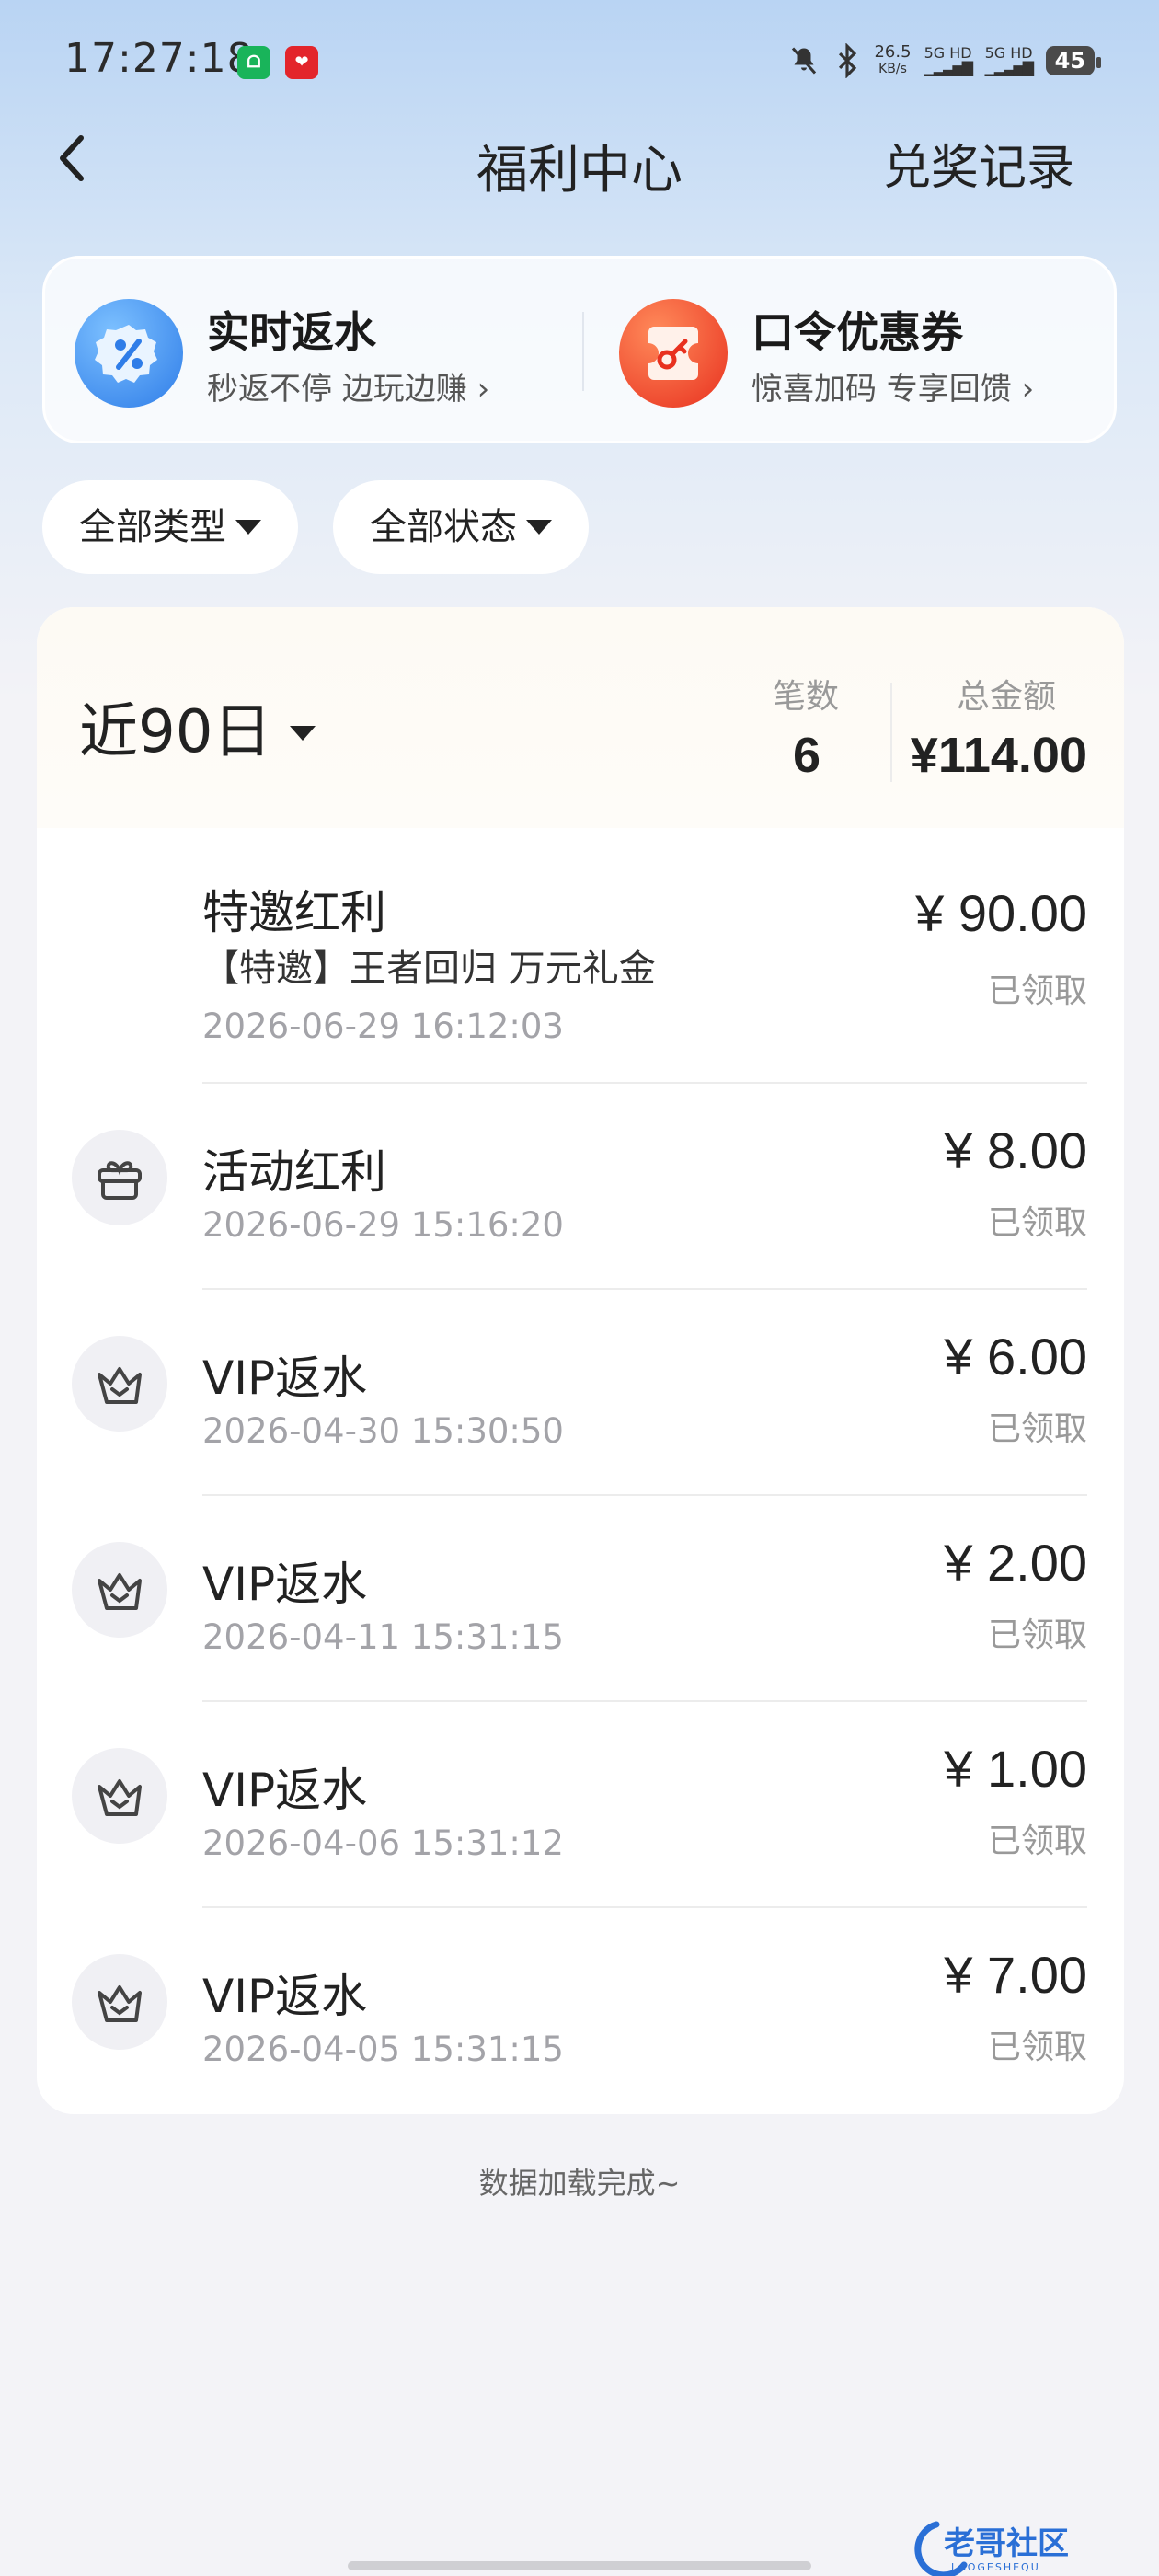 This screenshot has height=2576, width=1159. I want to click on bluetooth-icon, so click(848, 60).